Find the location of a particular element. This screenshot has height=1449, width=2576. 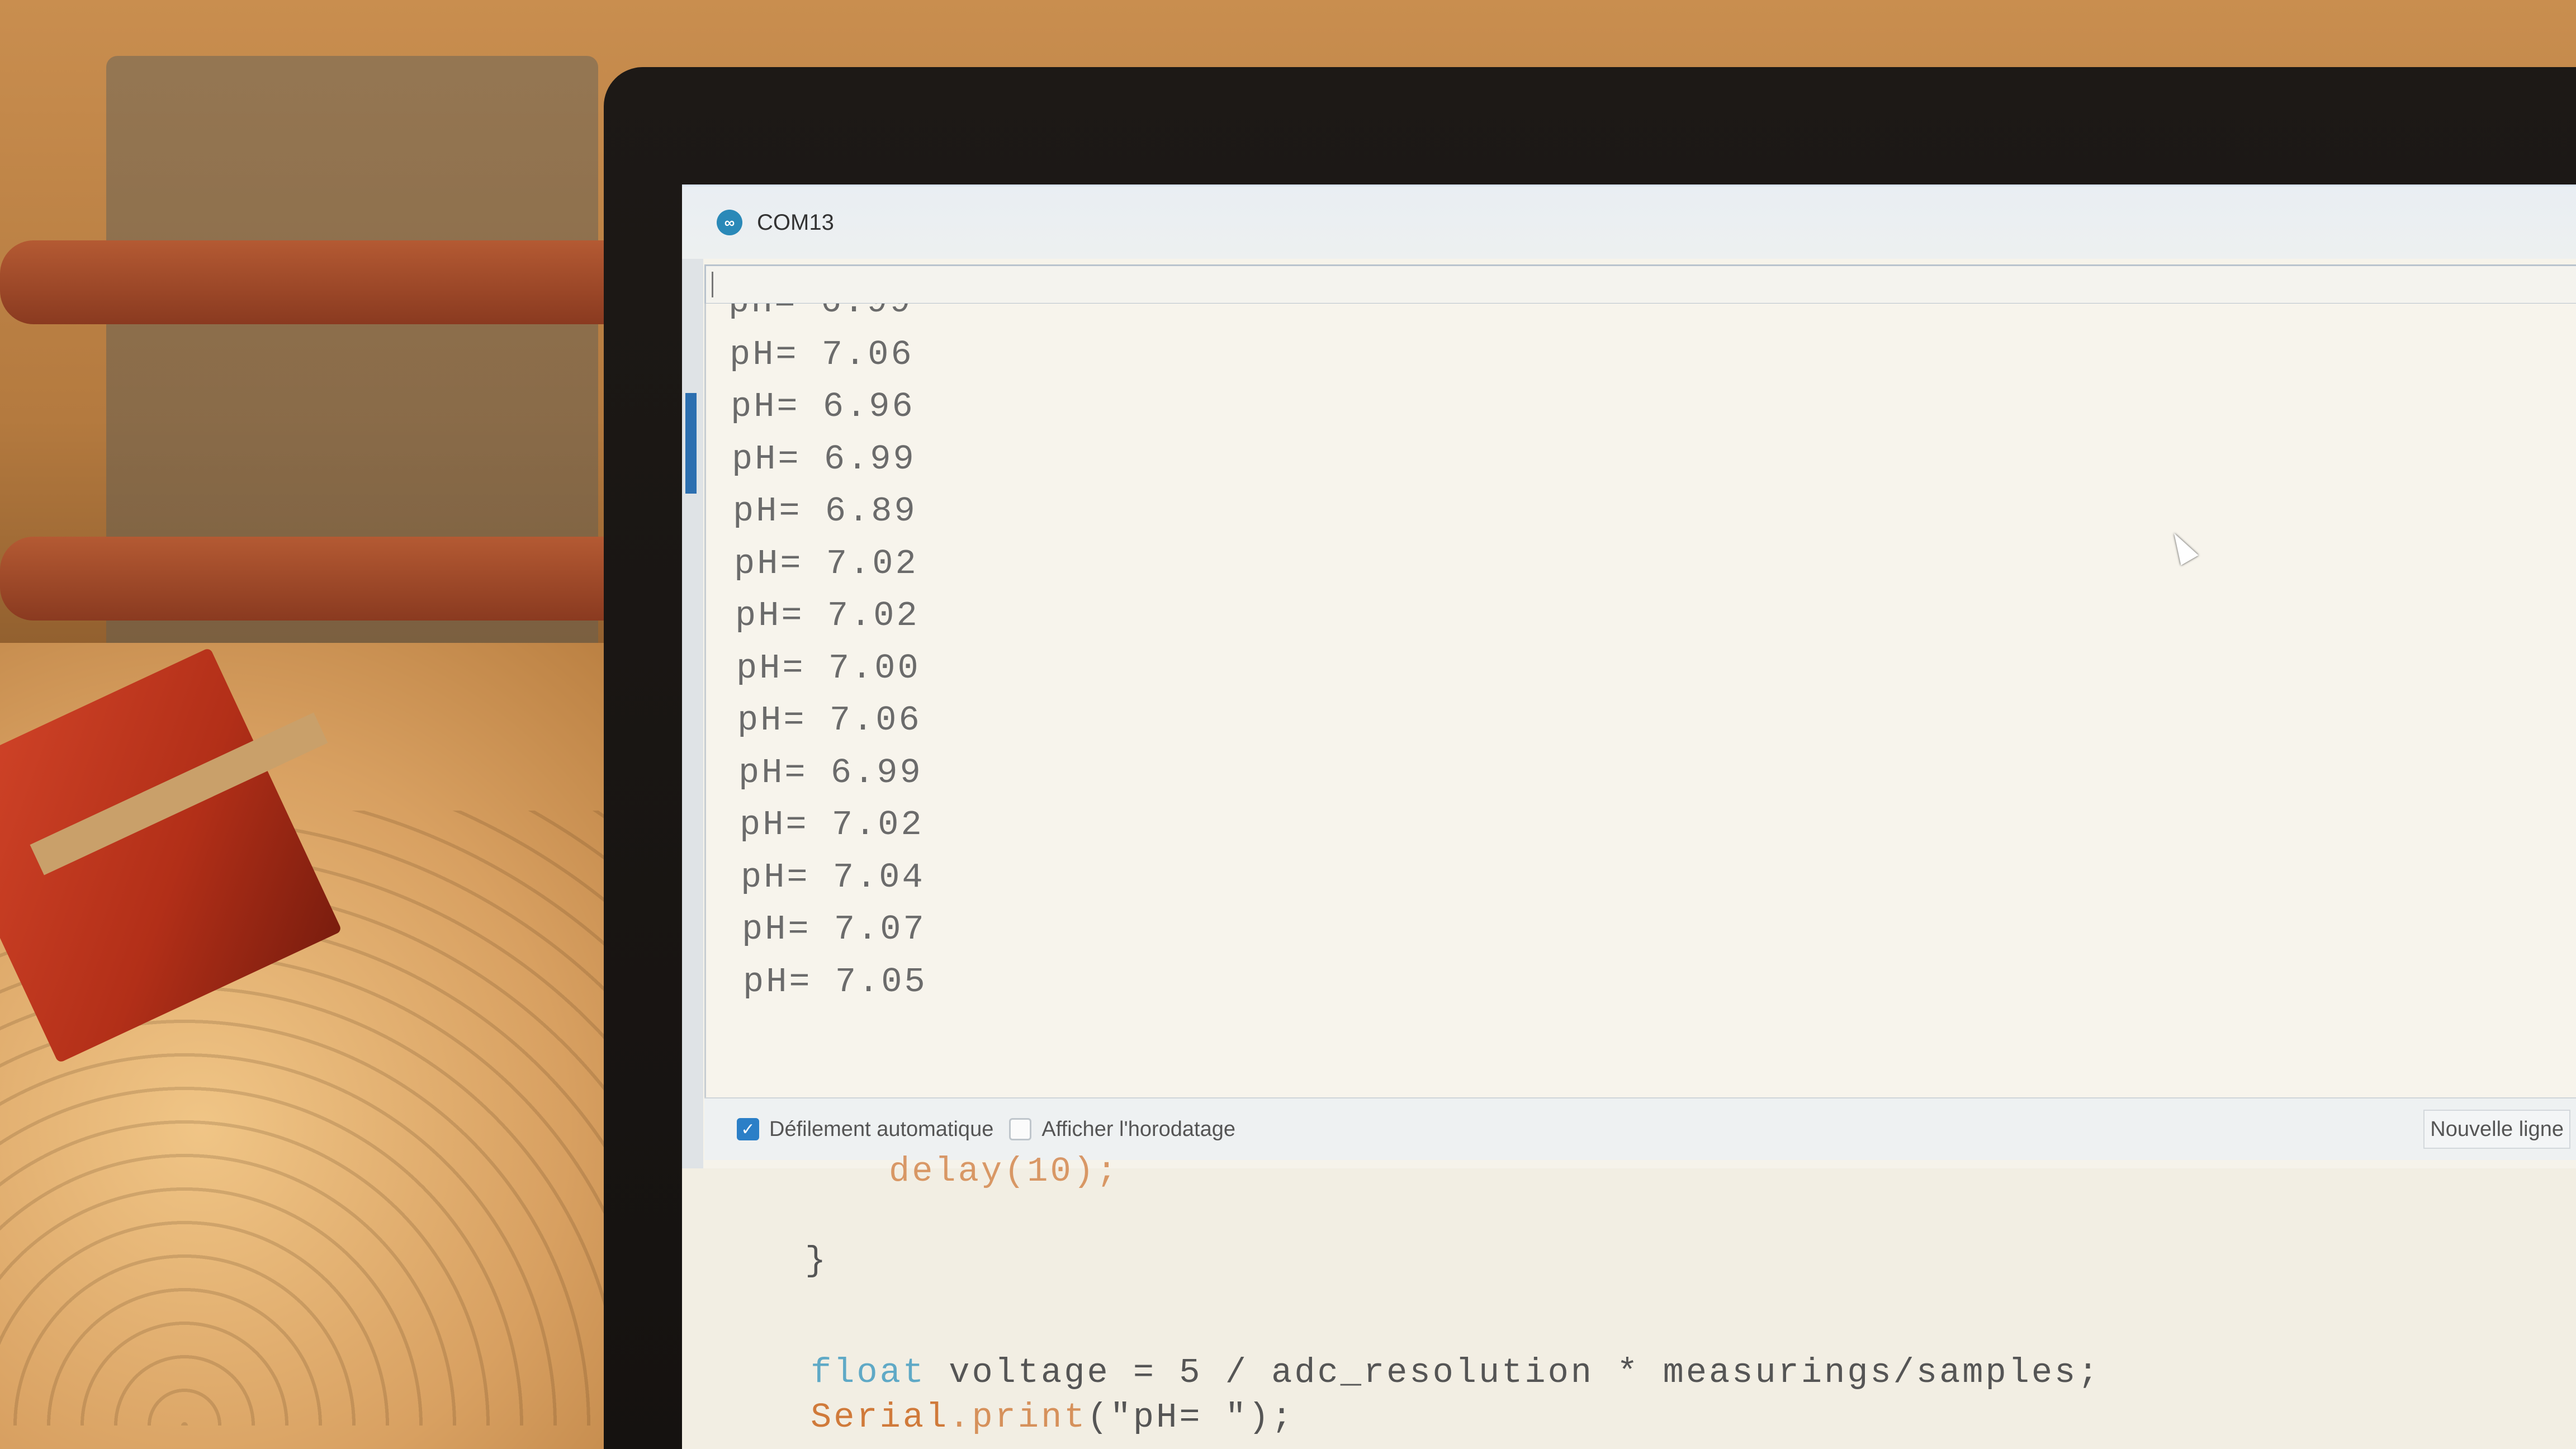

ide-left-accent is located at coordinates (691, 443).